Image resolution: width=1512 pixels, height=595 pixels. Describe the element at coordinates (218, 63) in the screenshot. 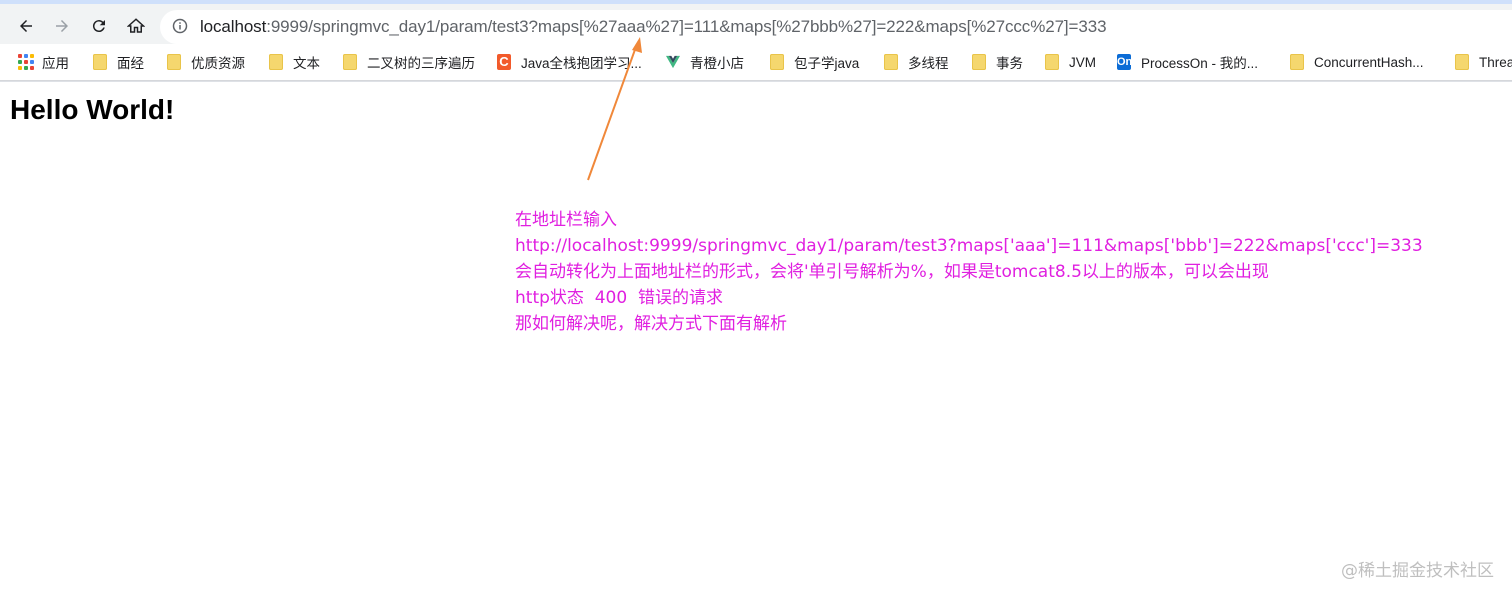

I see `bookmark-label: 优质资源` at that location.